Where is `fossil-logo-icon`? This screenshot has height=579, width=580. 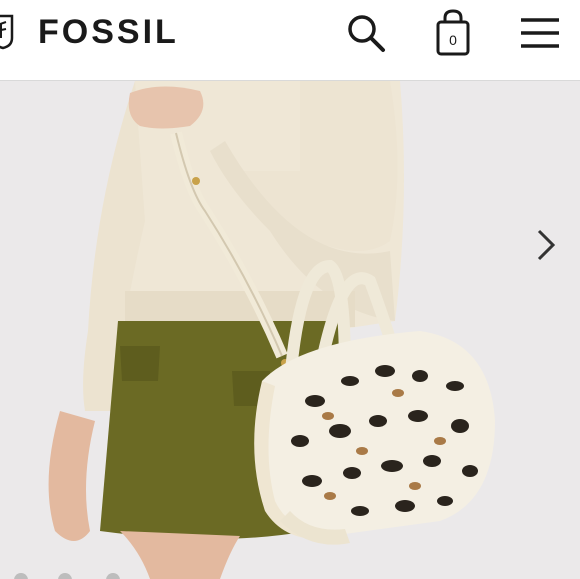
fossil-logo-icon is located at coordinates (7, 31).